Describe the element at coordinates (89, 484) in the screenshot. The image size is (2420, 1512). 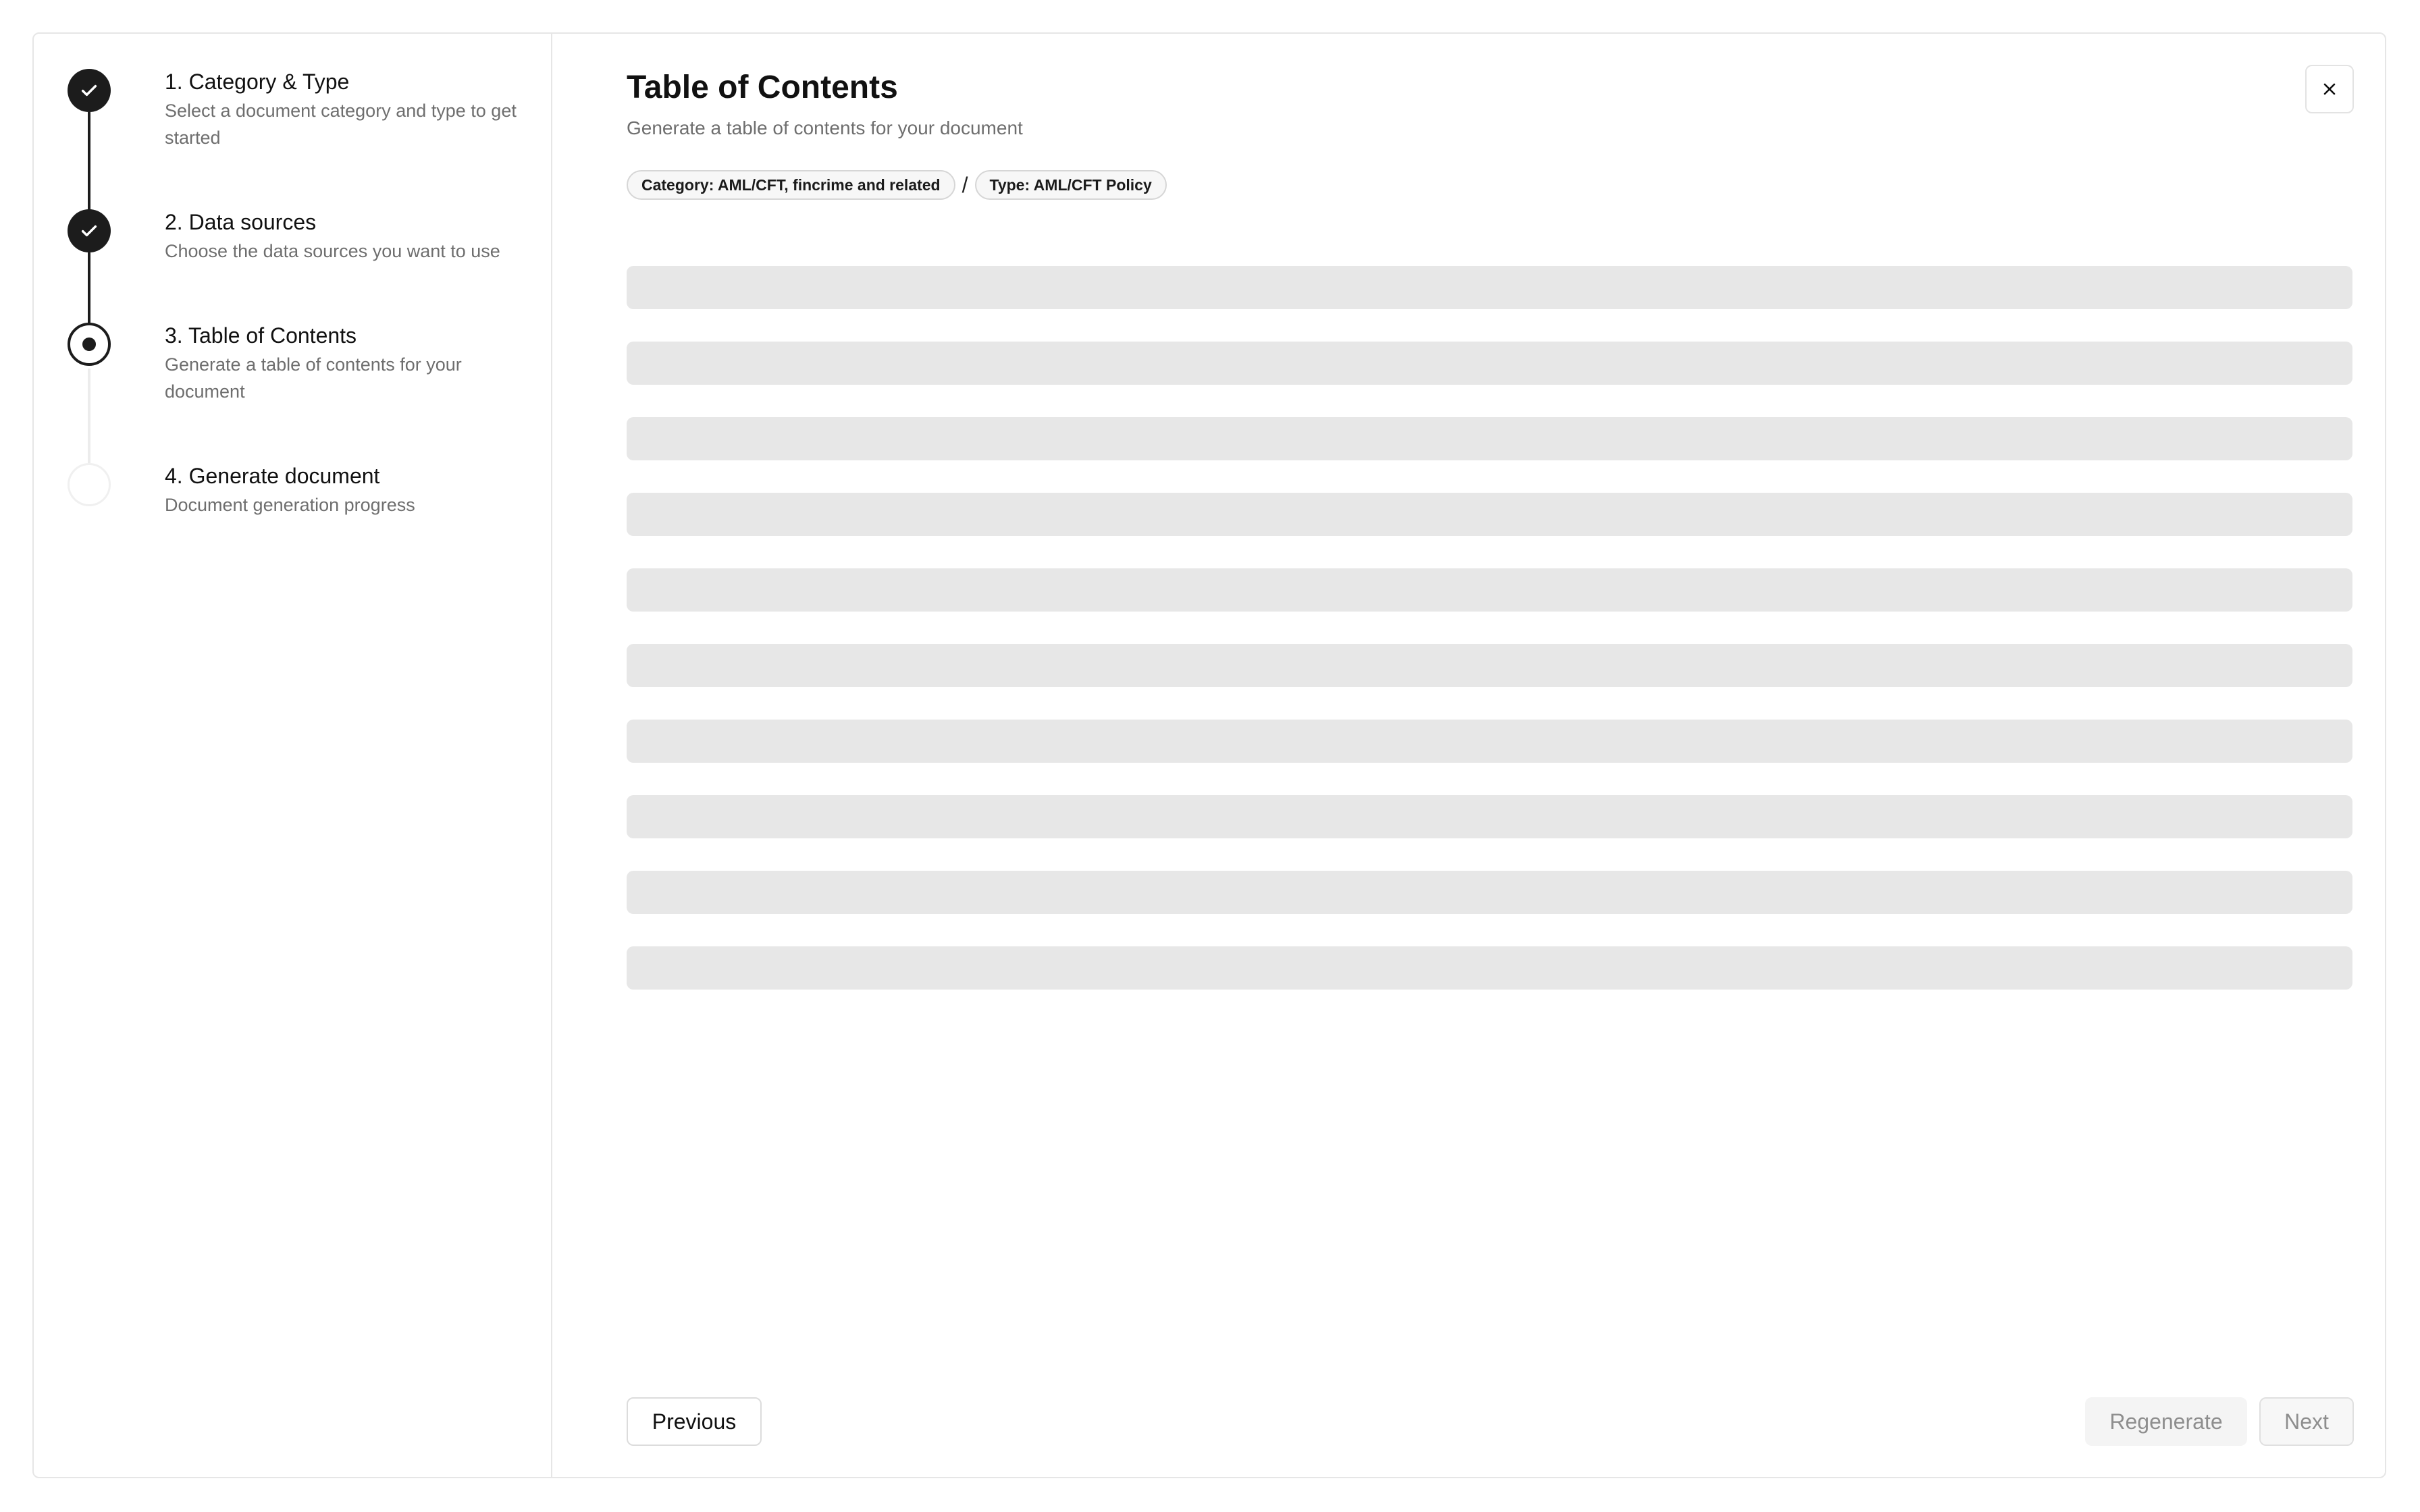
I see `step-pending-marker` at that location.